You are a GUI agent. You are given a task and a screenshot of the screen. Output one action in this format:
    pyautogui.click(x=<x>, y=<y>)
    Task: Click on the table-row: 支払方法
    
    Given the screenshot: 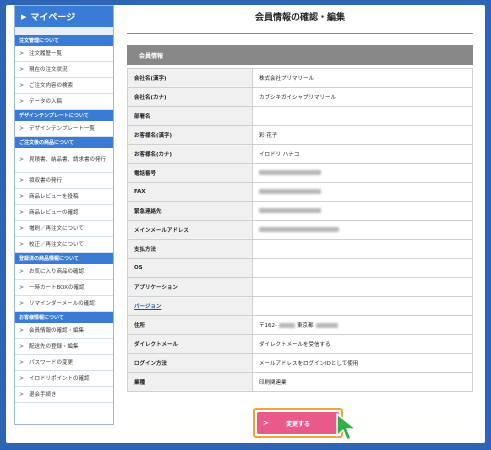 What is the action you would take?
    pyautogui.click(x=300, y=249)
    